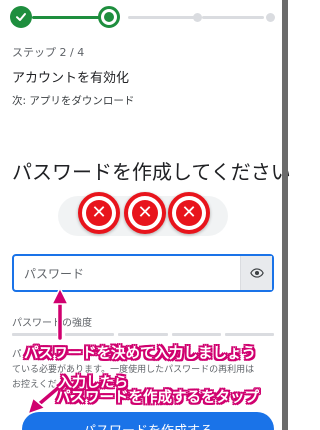 This screenshot has height=430, width=320. I want to click on arrow-to-password-field, so click(60, 313).